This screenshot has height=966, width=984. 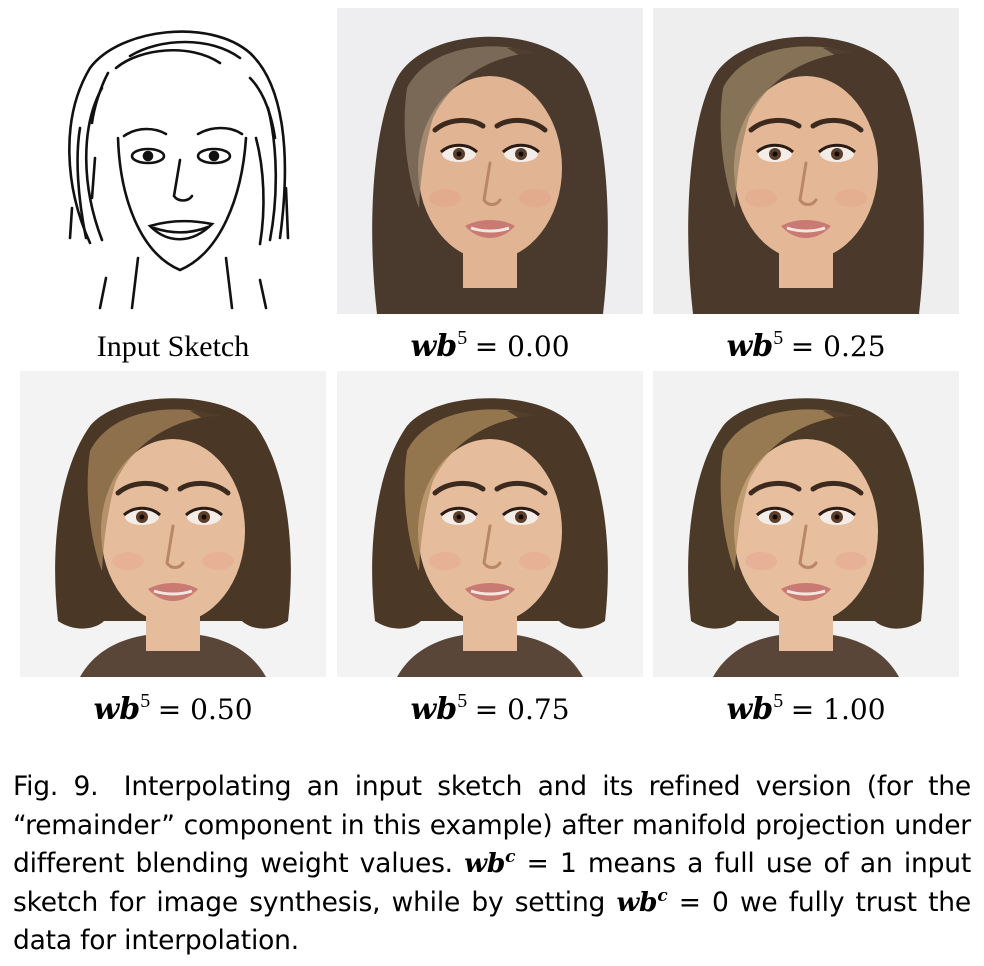 I want to click on caption-math-2: wbc, so click(x=641, y=902).